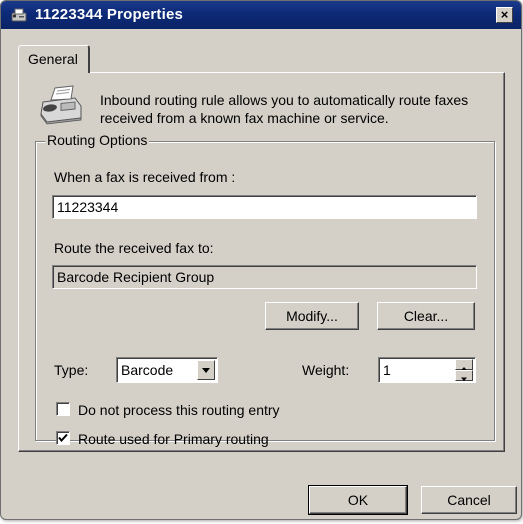  Describe the element at coordinates (61, 105) in the screenshot. I see `fax-machine-icon` at that location.